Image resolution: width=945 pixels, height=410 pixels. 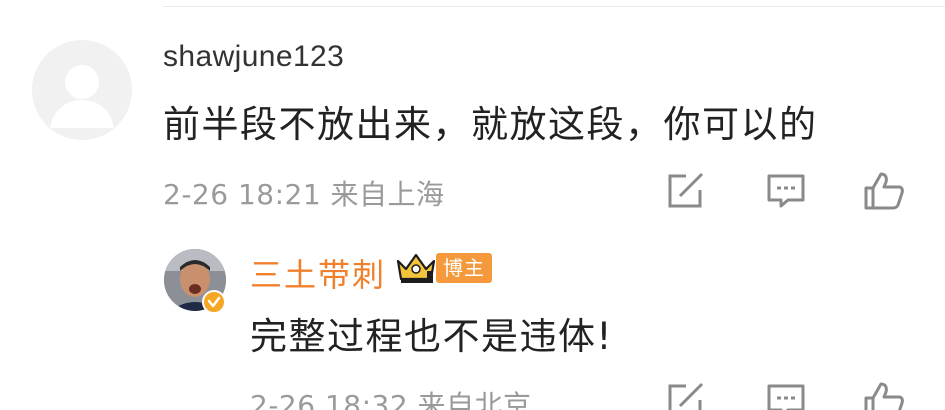 What do you see at coordinates (431, 336) in the screenshot?
I see `comment-text: 完整过程也不是违体!` at bounding box center [431, 336].